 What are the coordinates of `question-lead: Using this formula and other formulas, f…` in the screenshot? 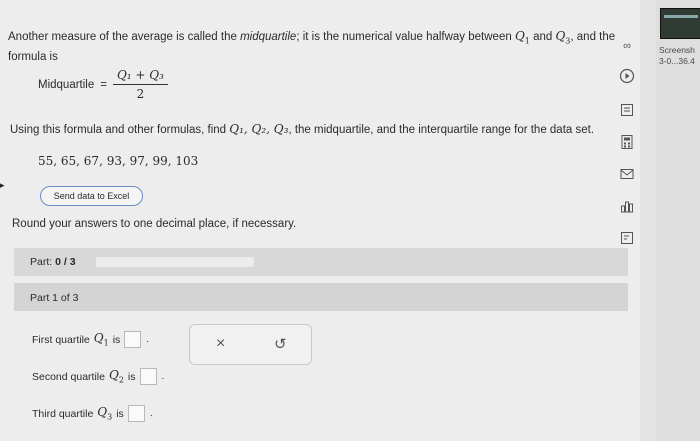 It's located at (120, 130).